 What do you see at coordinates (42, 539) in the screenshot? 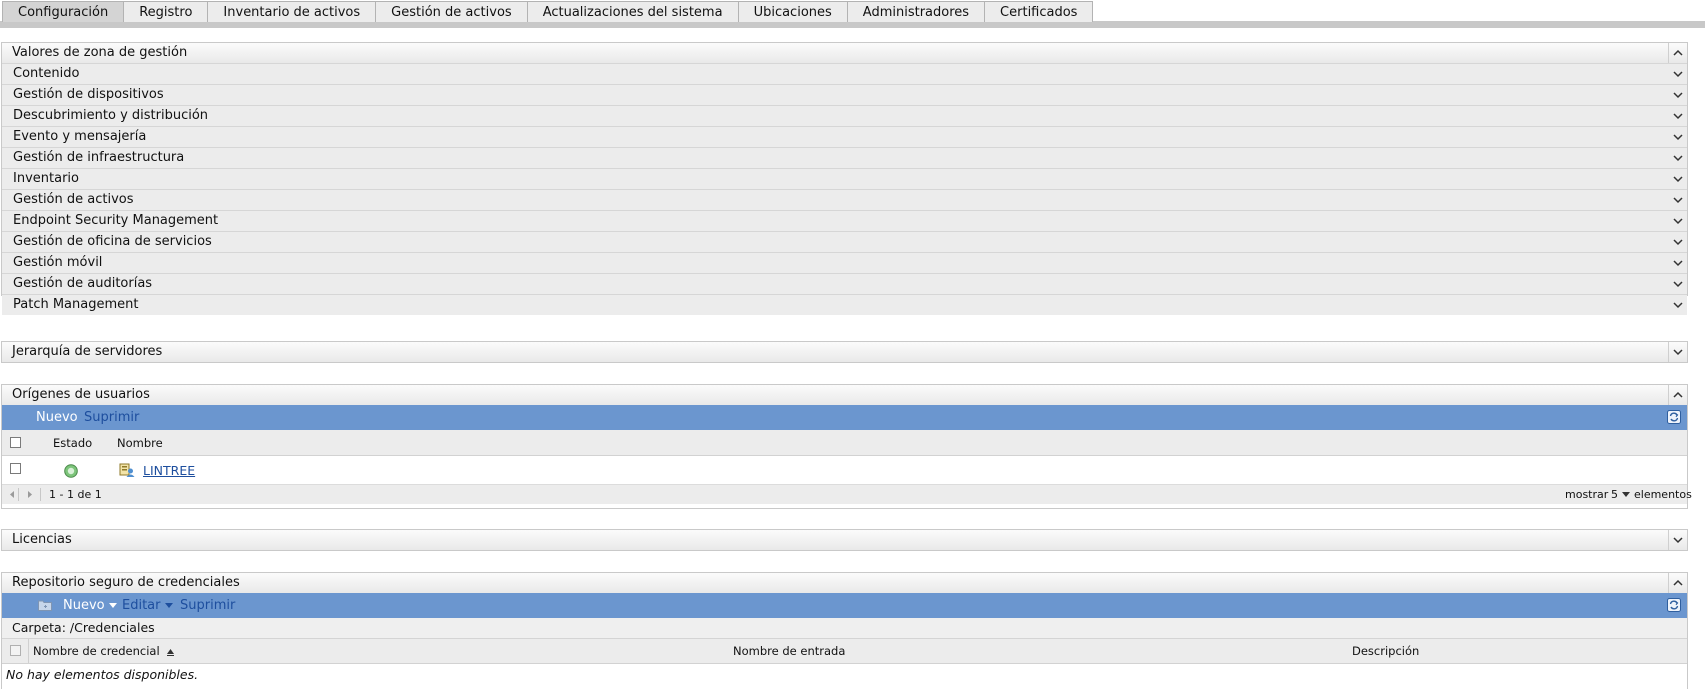
I see `licenses-title: Licencias` at bounding box center [42, 539].